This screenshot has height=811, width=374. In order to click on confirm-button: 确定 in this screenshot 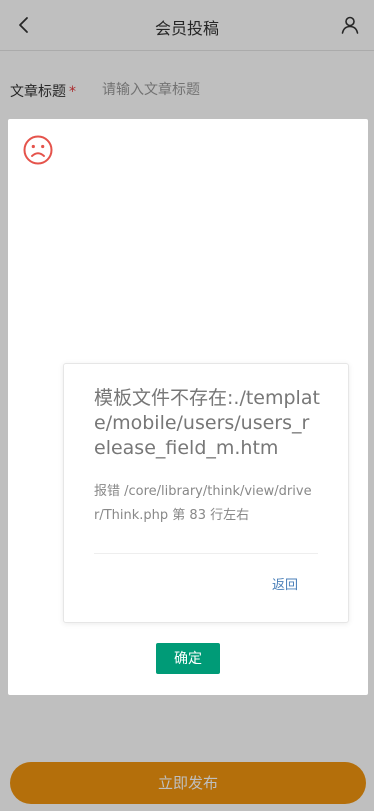, I will do `click(188, 658)`.